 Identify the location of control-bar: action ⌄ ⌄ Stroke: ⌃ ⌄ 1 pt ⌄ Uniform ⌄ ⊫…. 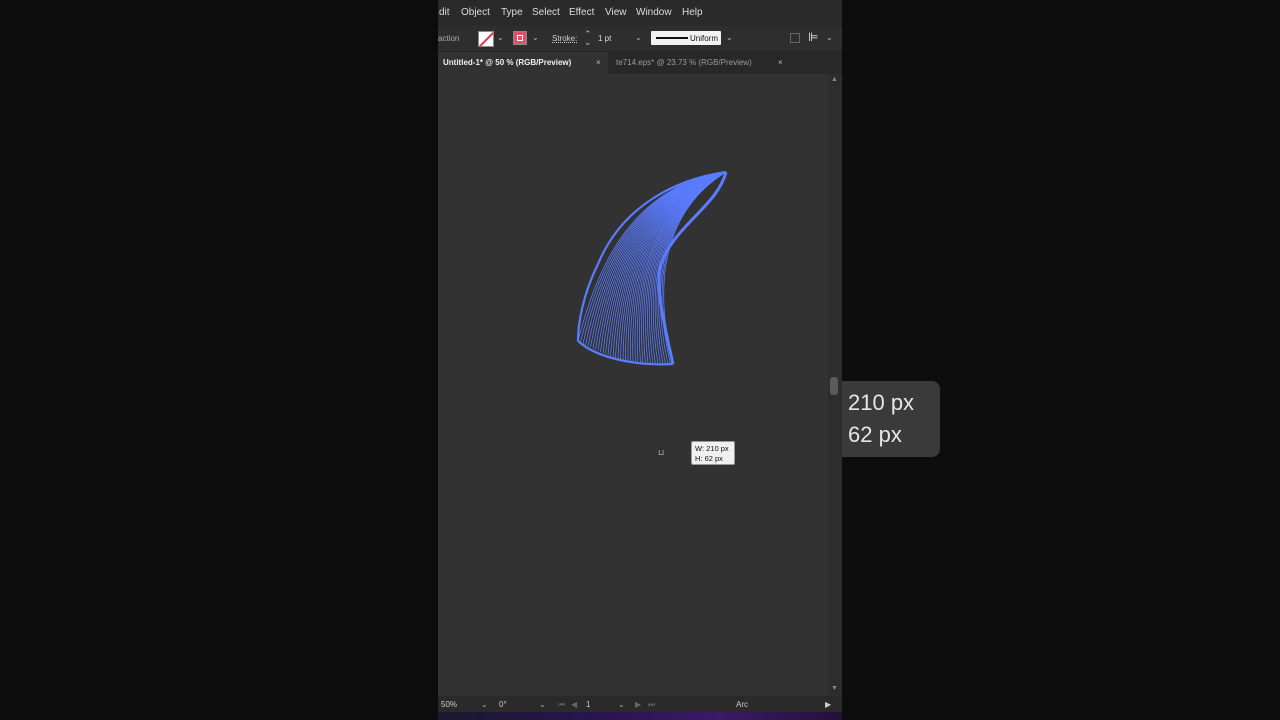
(640, 39).